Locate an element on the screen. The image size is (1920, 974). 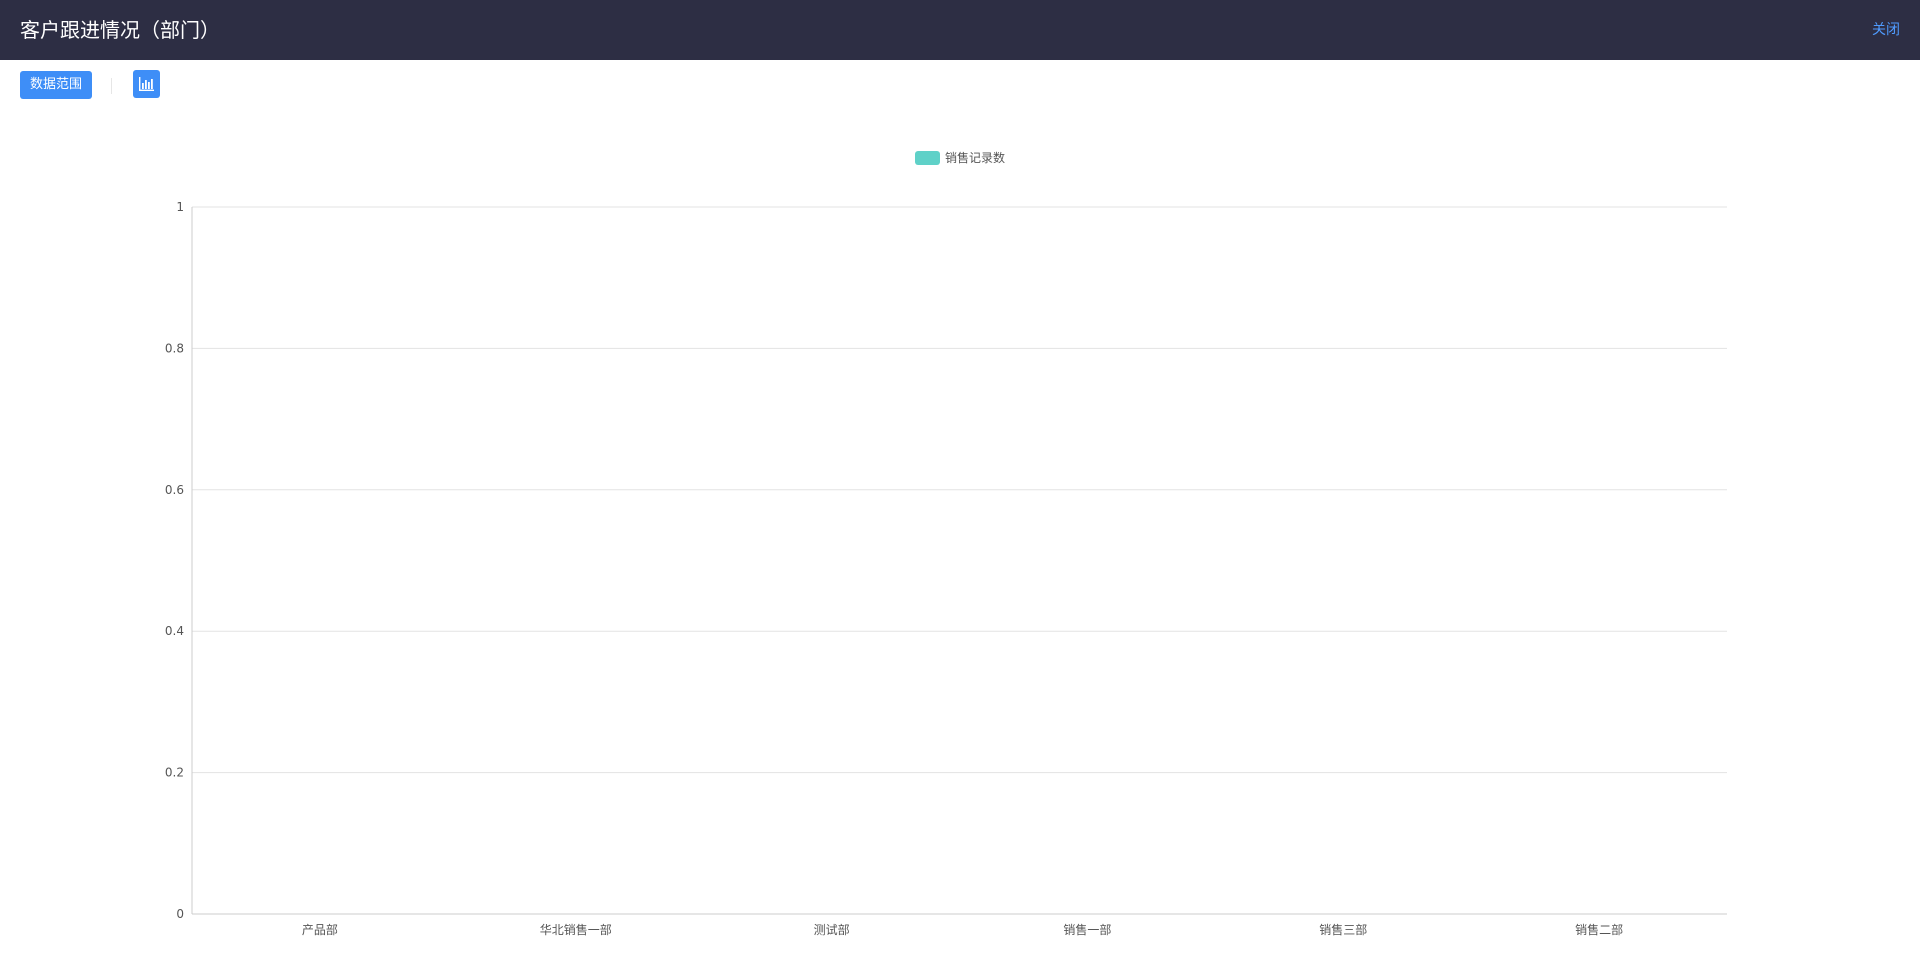
y-tick-label: 0.4 is located at coordinates (174, 631).